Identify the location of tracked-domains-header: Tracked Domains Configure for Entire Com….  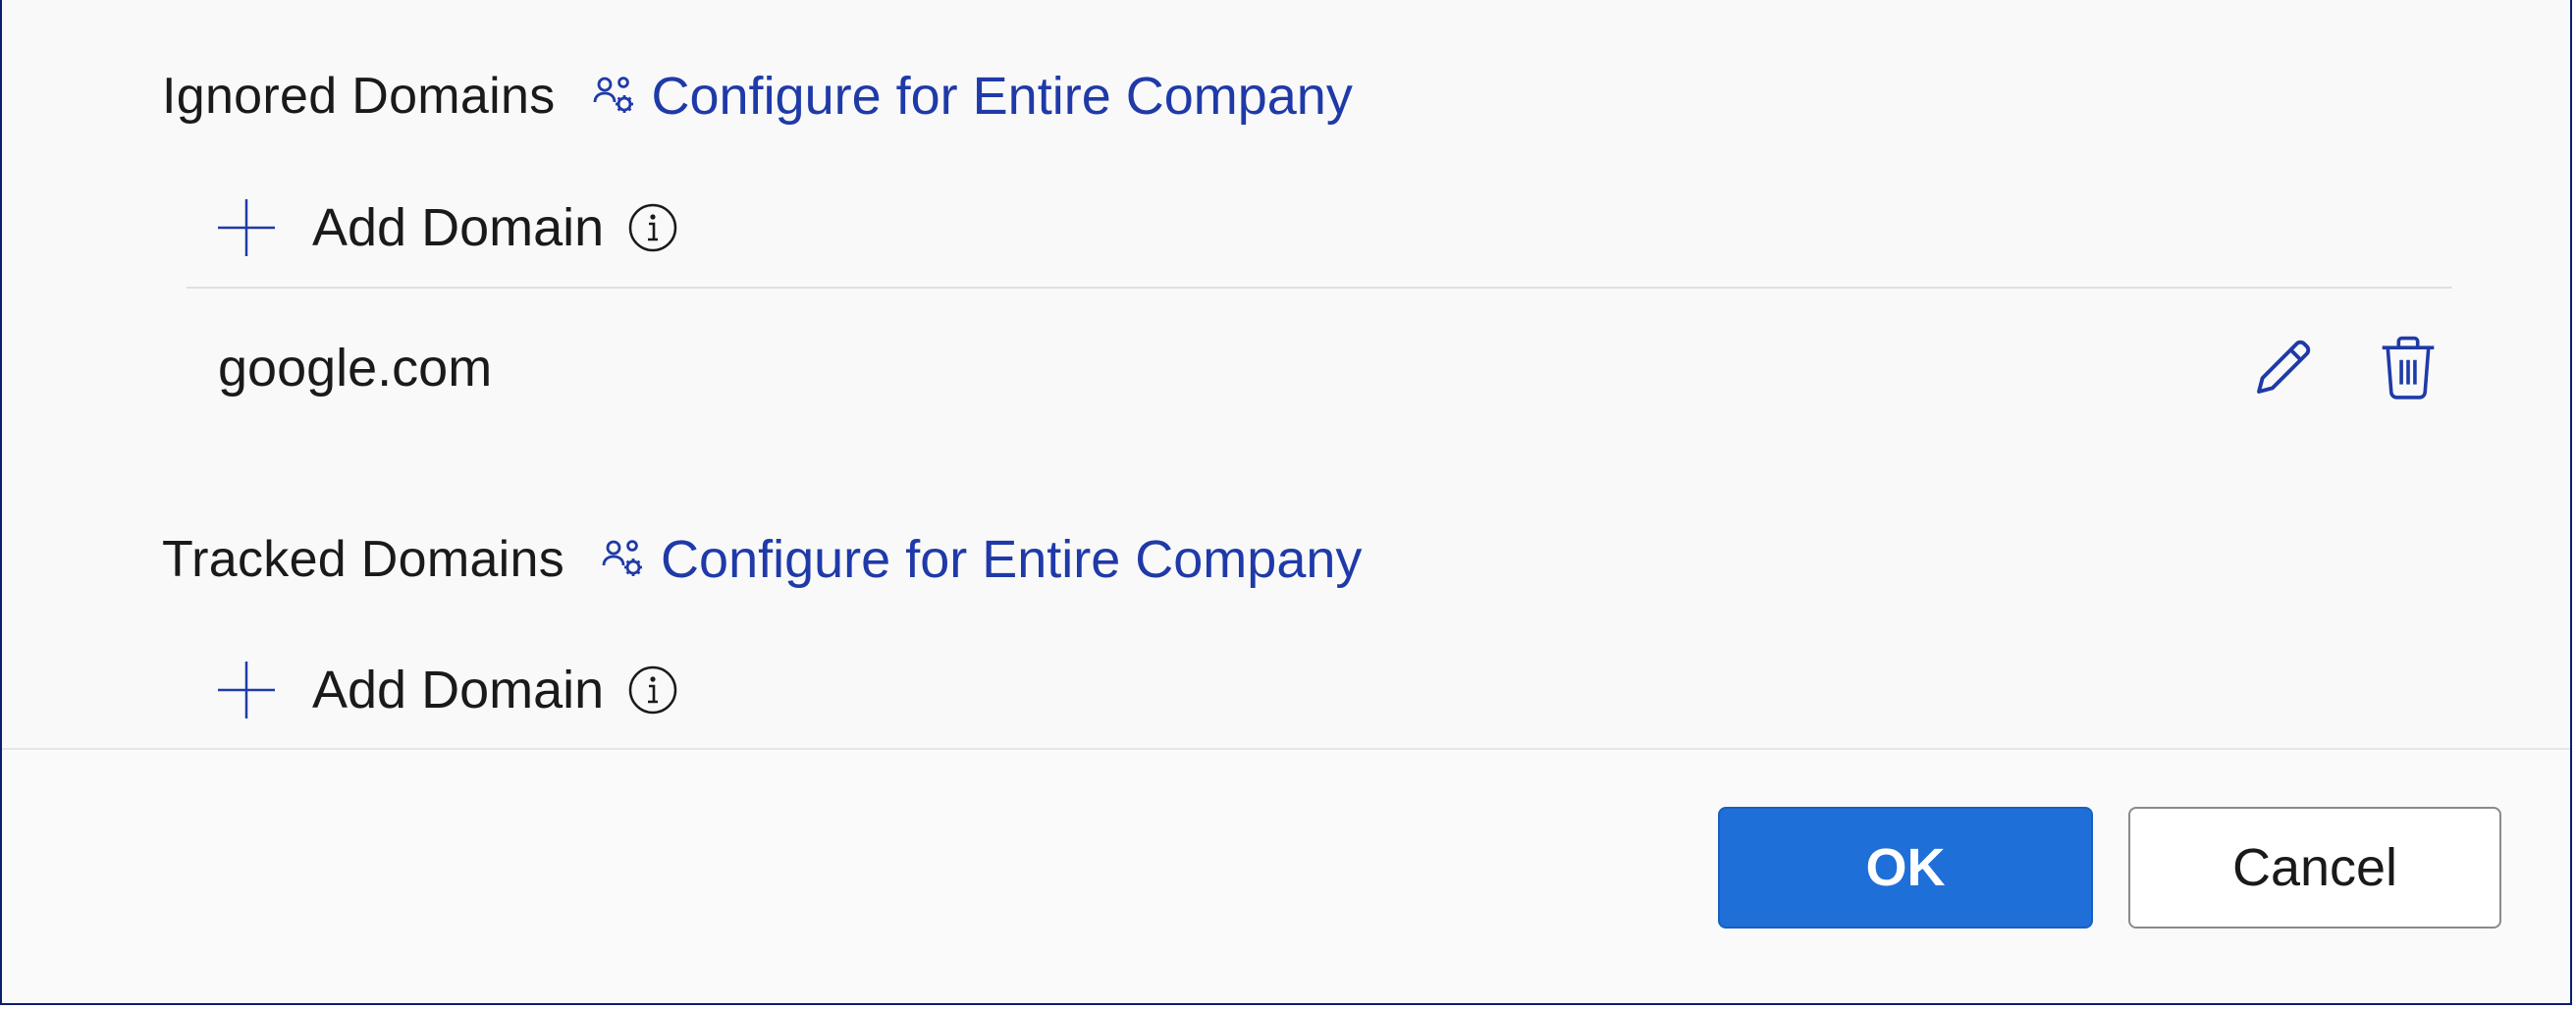
(762, 559).